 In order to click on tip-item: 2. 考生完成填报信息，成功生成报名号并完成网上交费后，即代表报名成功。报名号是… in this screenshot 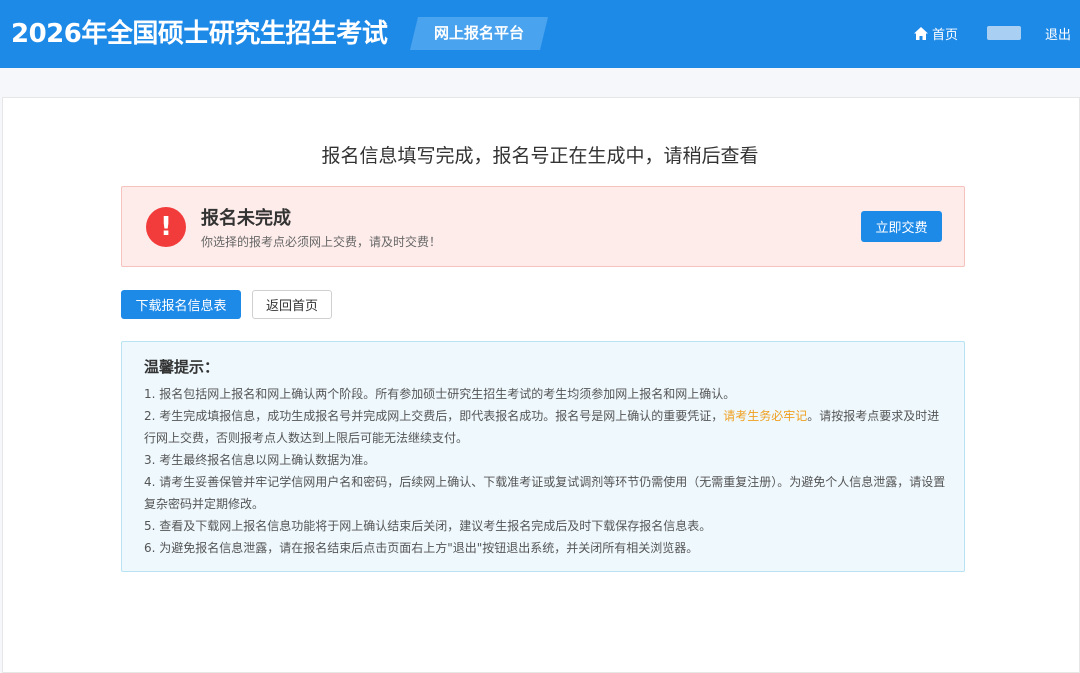, I will do `click(546, 427)`.